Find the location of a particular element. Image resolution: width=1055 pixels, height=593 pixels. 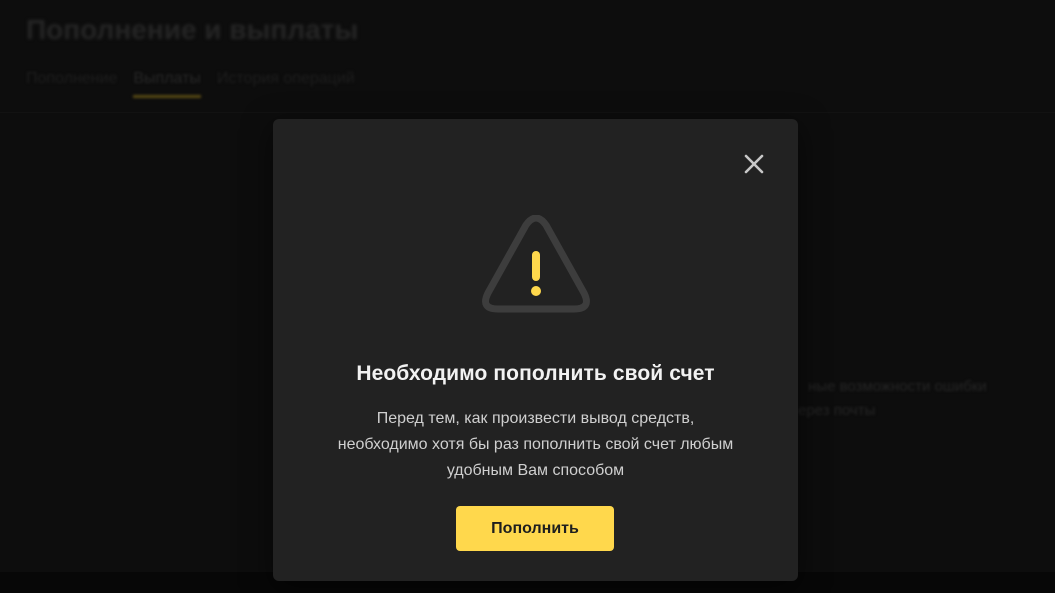

close-icon is located at coordinates (754, 164).